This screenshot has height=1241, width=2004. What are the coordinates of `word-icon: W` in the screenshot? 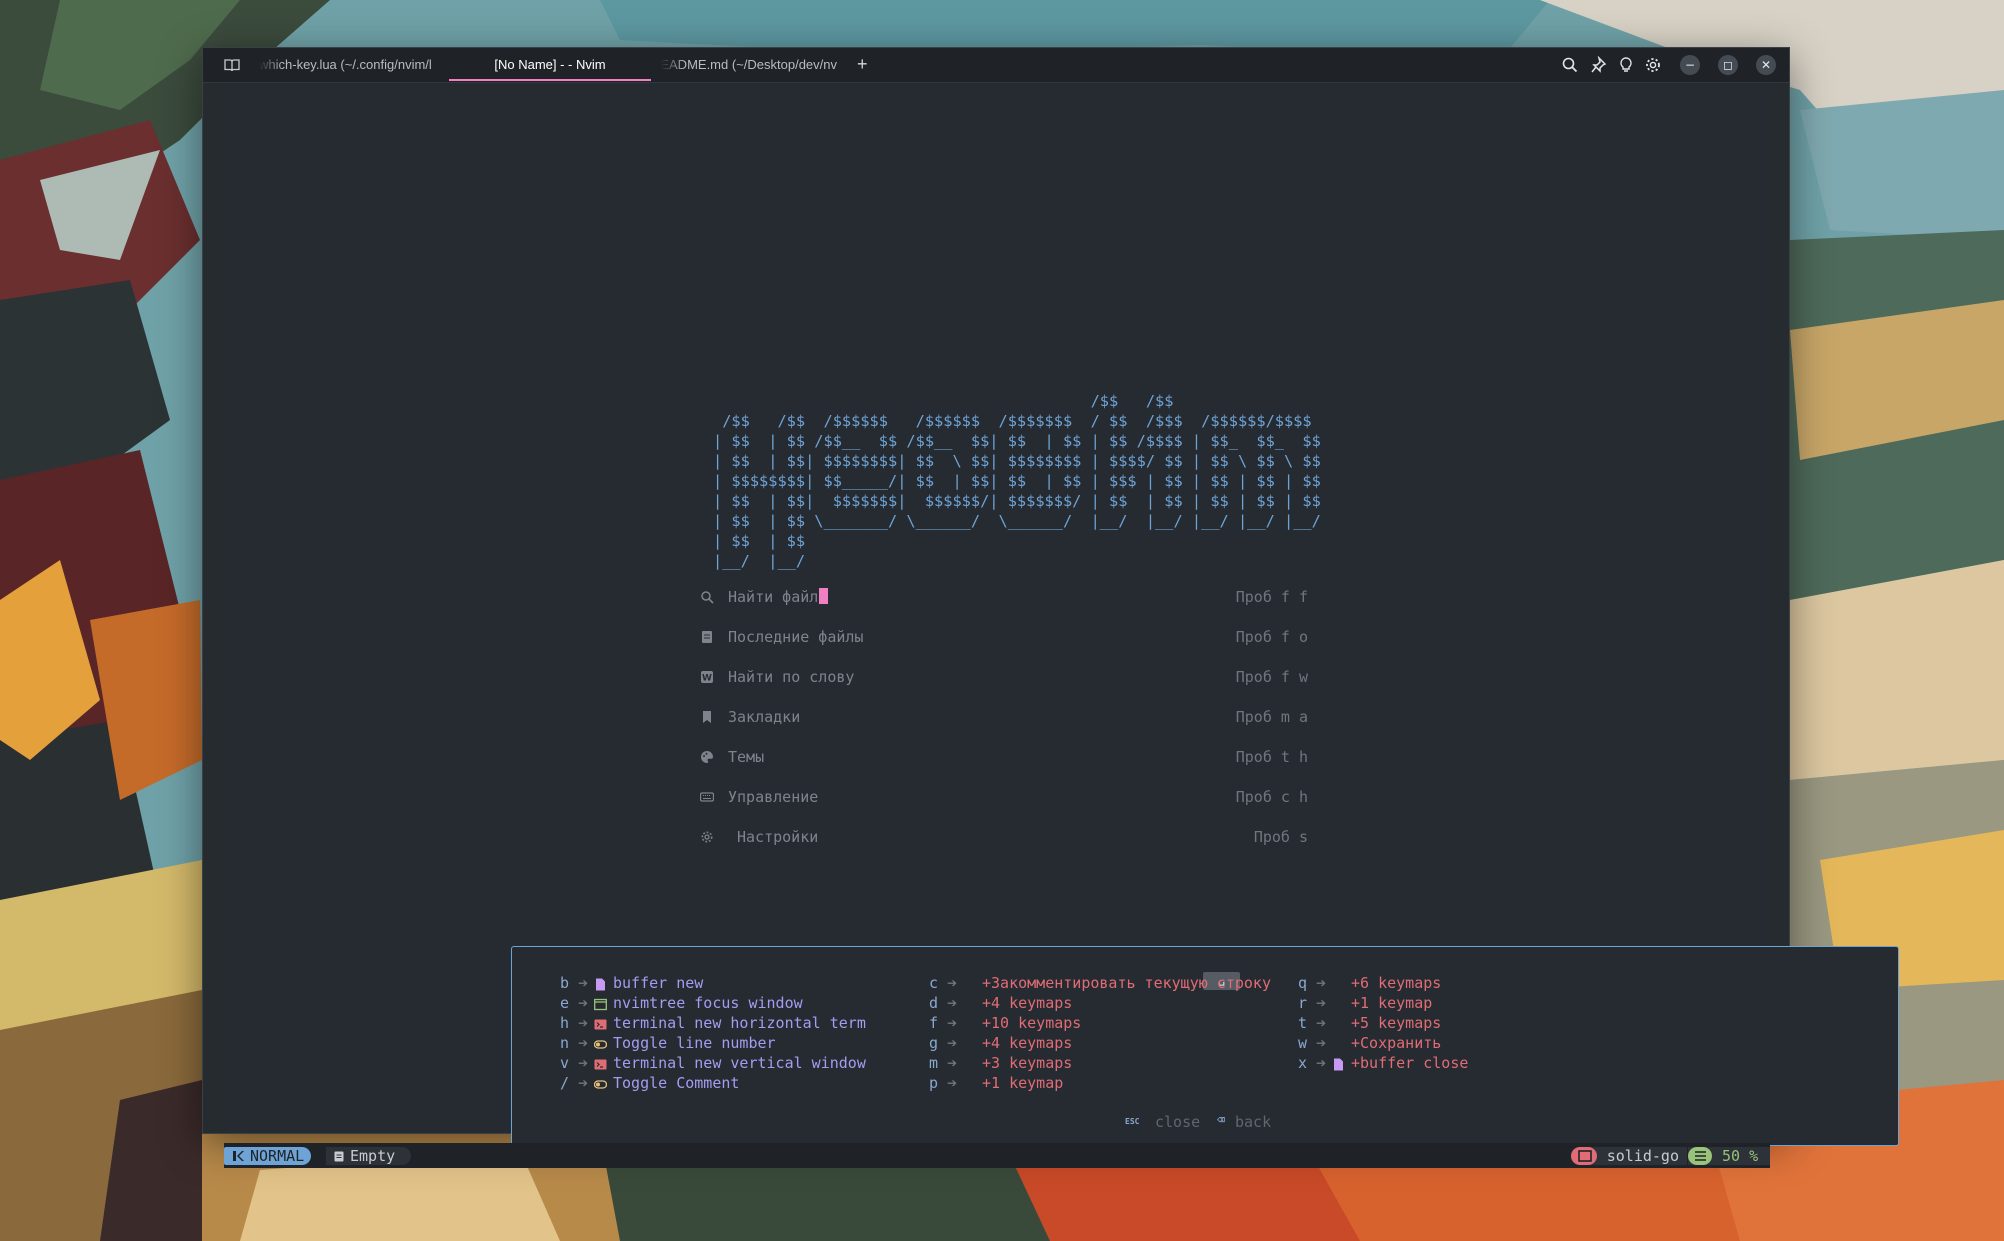 It's located at (707, 677).